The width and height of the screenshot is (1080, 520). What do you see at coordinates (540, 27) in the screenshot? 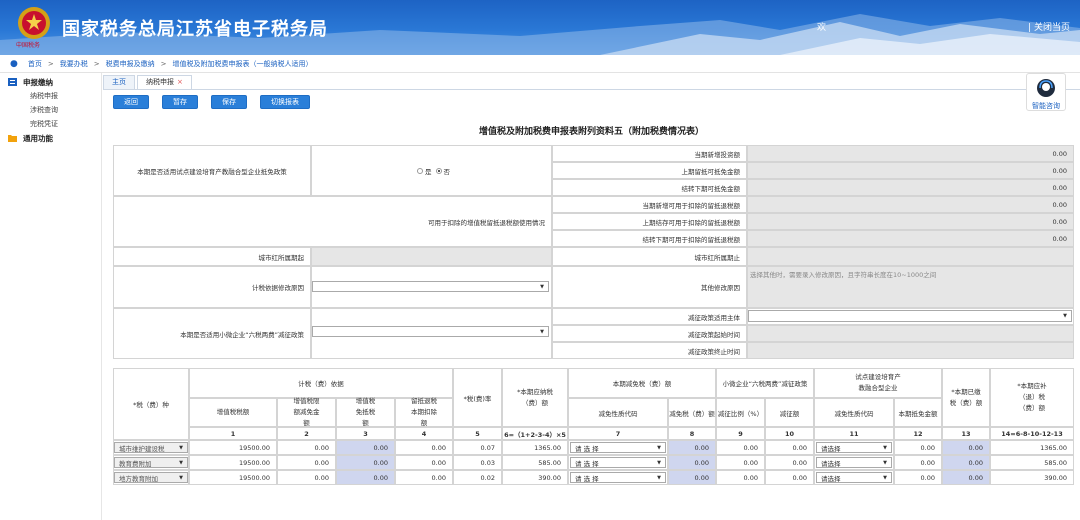
I see `site-header: 中国税务 国家税务总局江苏省电子税务局 欢 | 关闭当页` at bounding box center [540, 27].